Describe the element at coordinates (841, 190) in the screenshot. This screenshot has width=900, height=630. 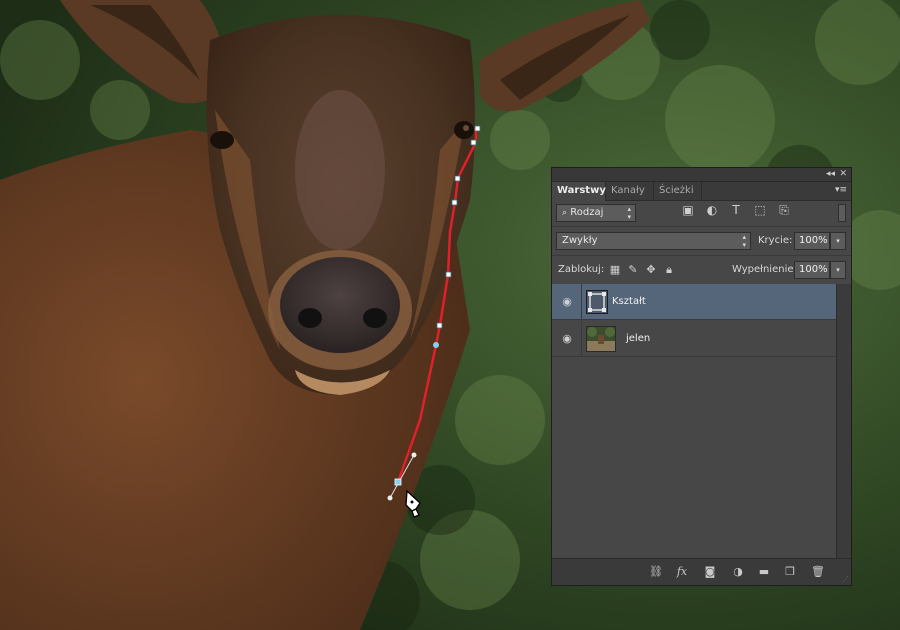
I see `panel-menu-icon: ▾≡` at that location.